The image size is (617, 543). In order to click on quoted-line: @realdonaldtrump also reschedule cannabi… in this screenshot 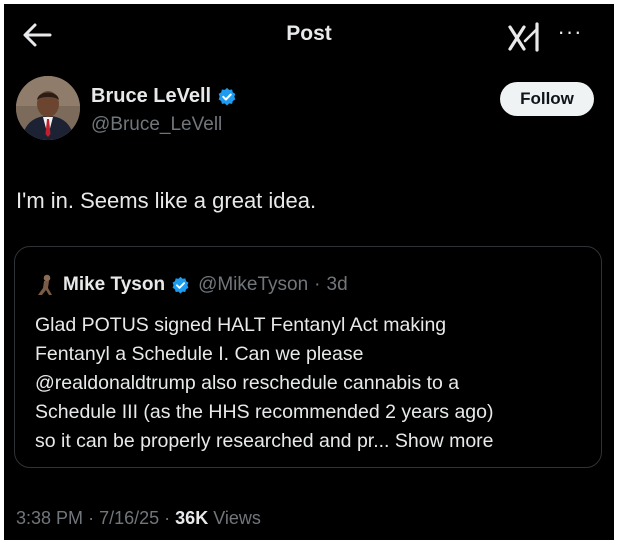, I will do `click(247, 383)`.